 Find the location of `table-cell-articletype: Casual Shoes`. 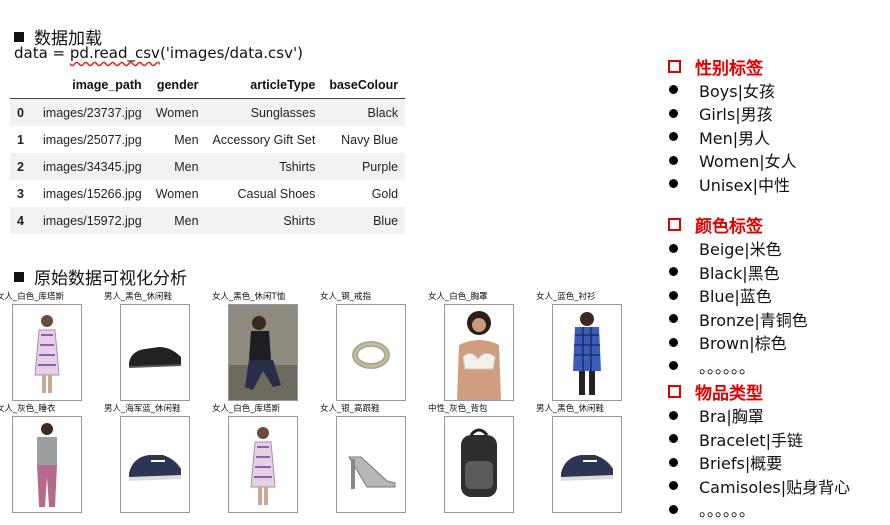

table-cell-articletype: Casual Shoes is located at coordinates (276, 193).